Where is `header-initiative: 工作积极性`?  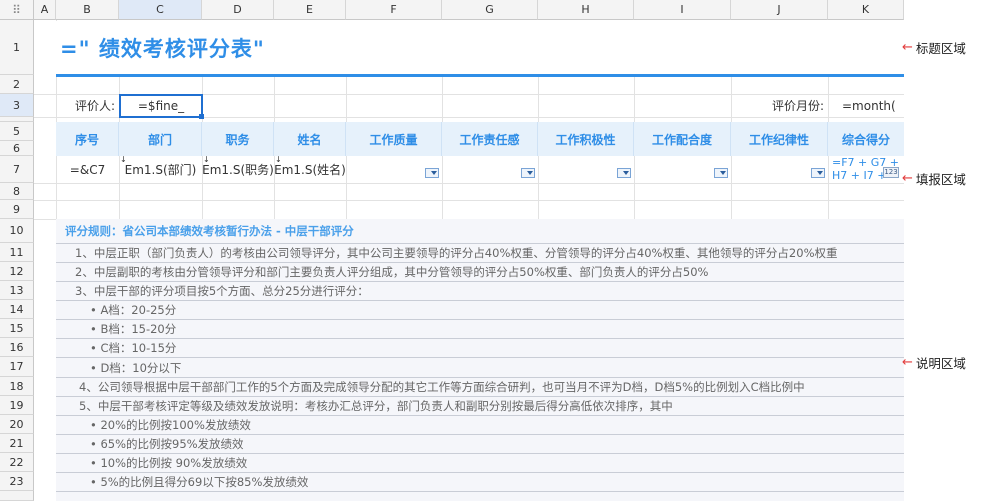 header-initiative: 工作积极性 is located at coordinates (586, 139).